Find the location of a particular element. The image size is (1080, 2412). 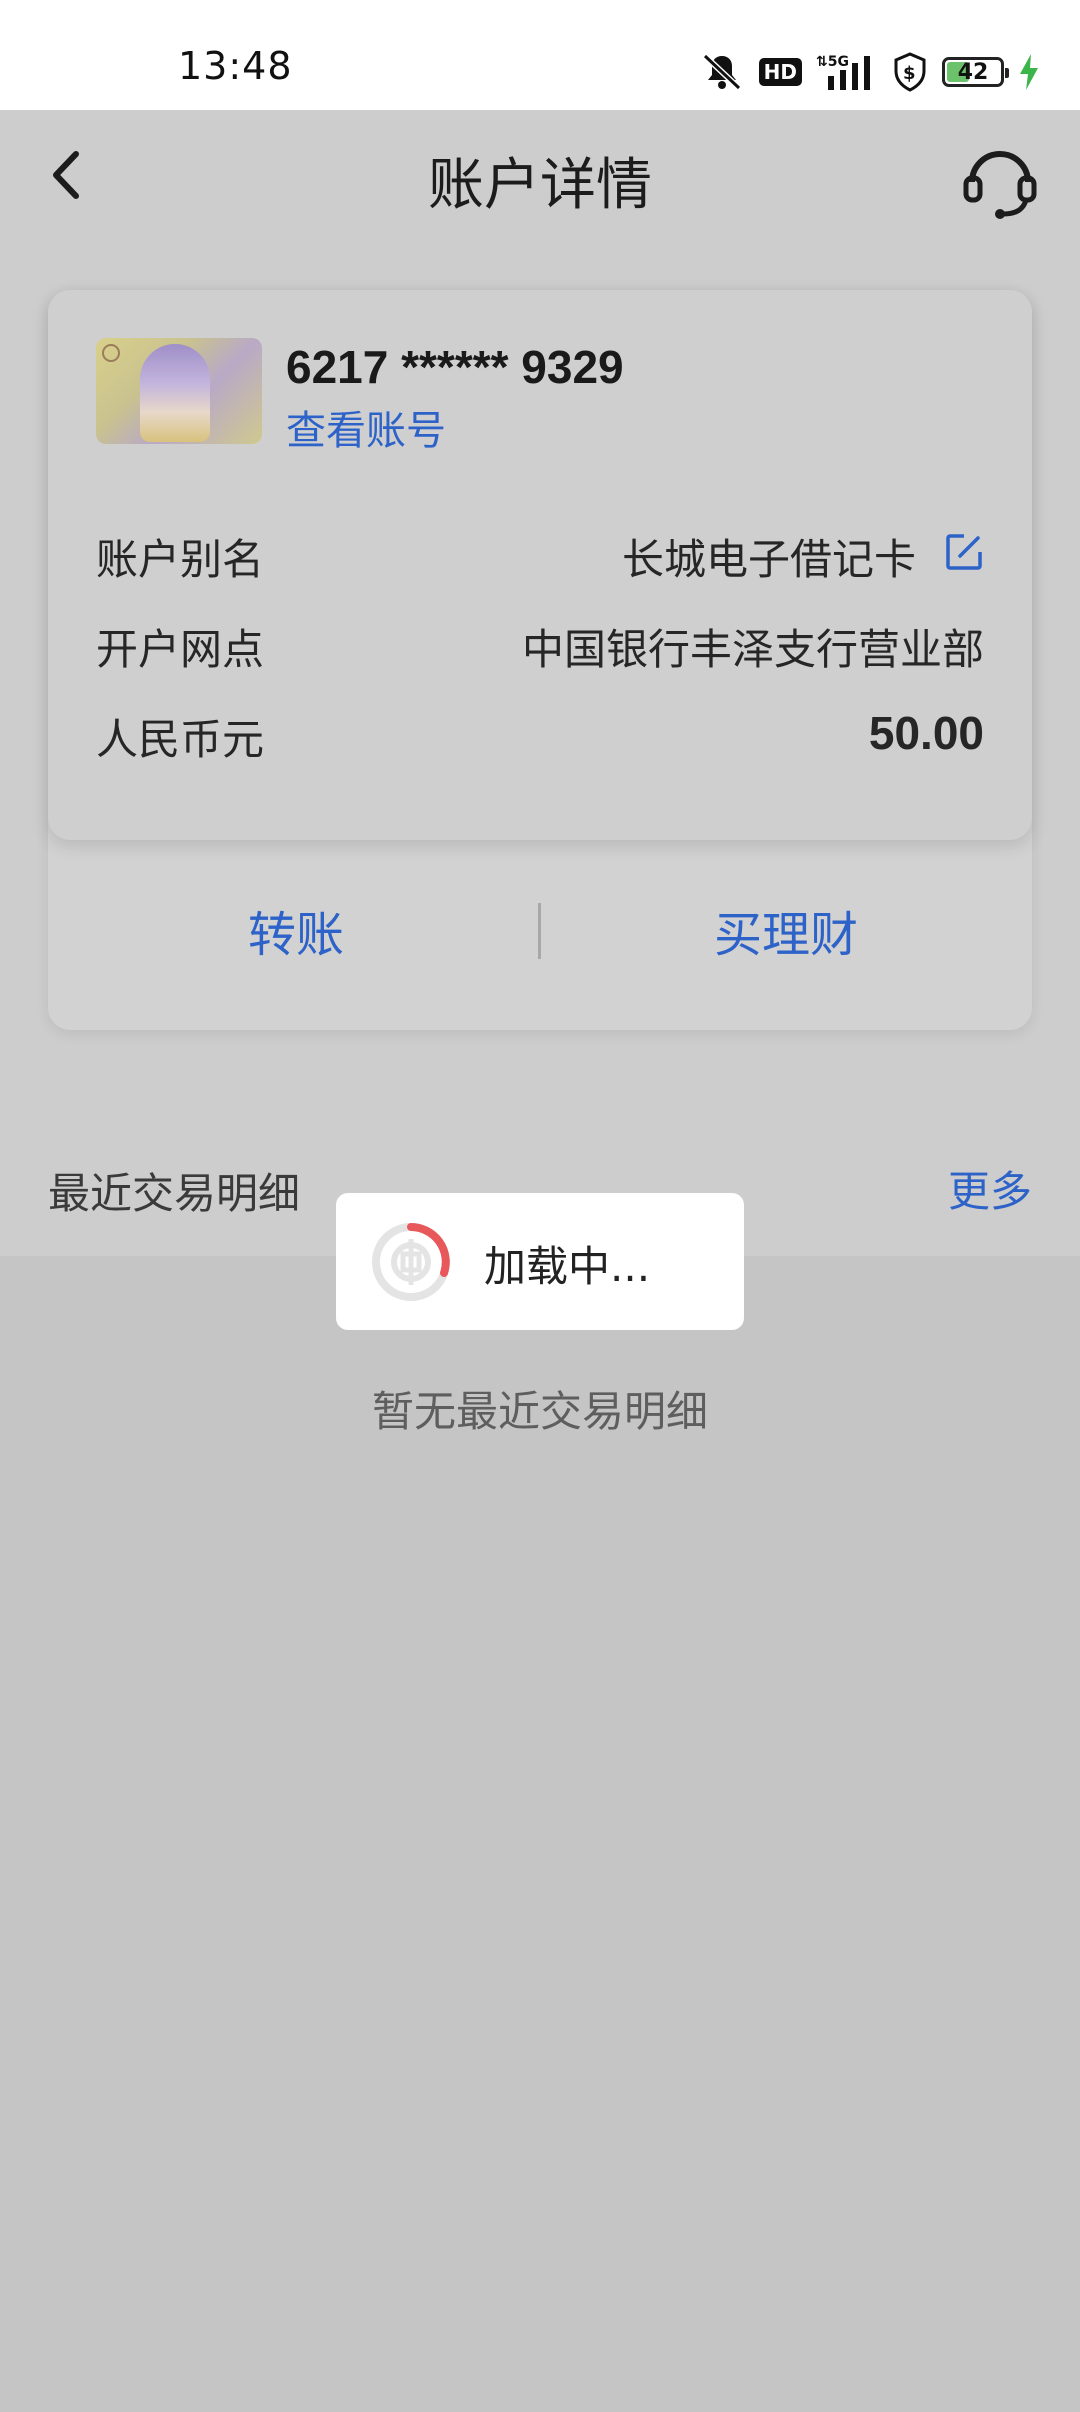

mute-bell-icon is located at coordinates (722, 72).